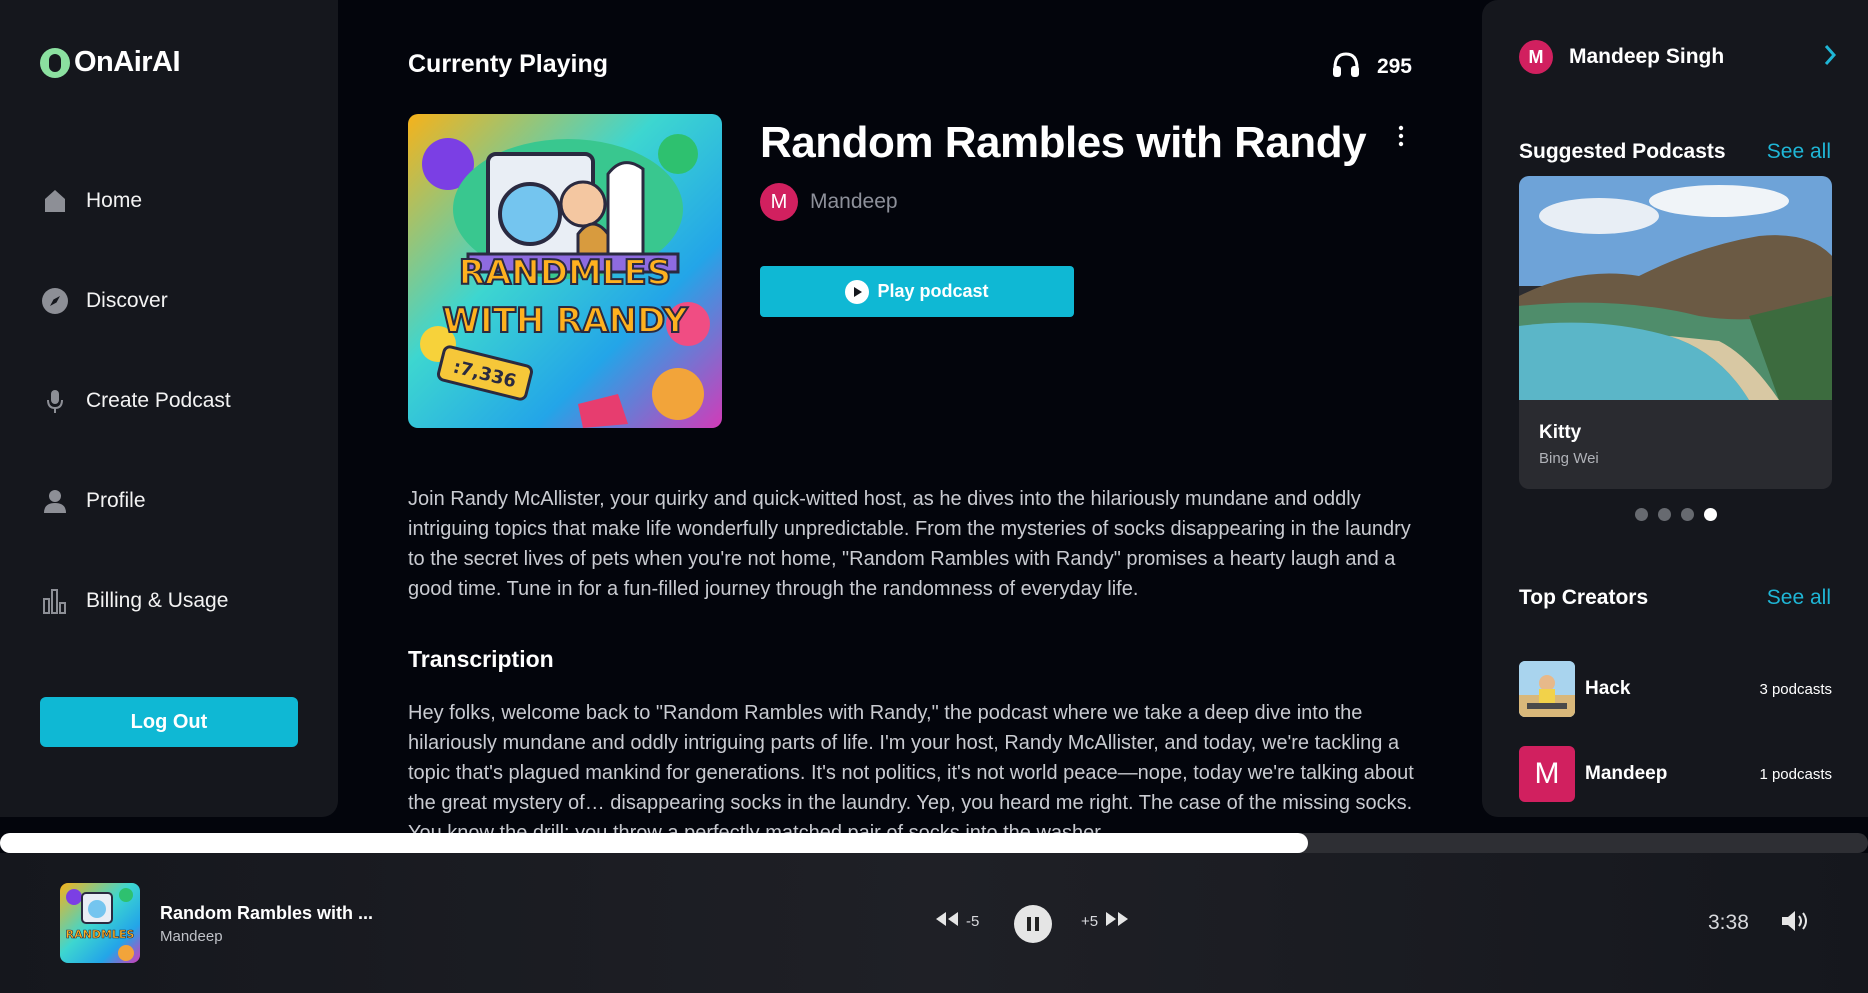 The width and height of the screenshot is (1868, 993). I want to click on suggested-podcast-image, so click(1675, 288).